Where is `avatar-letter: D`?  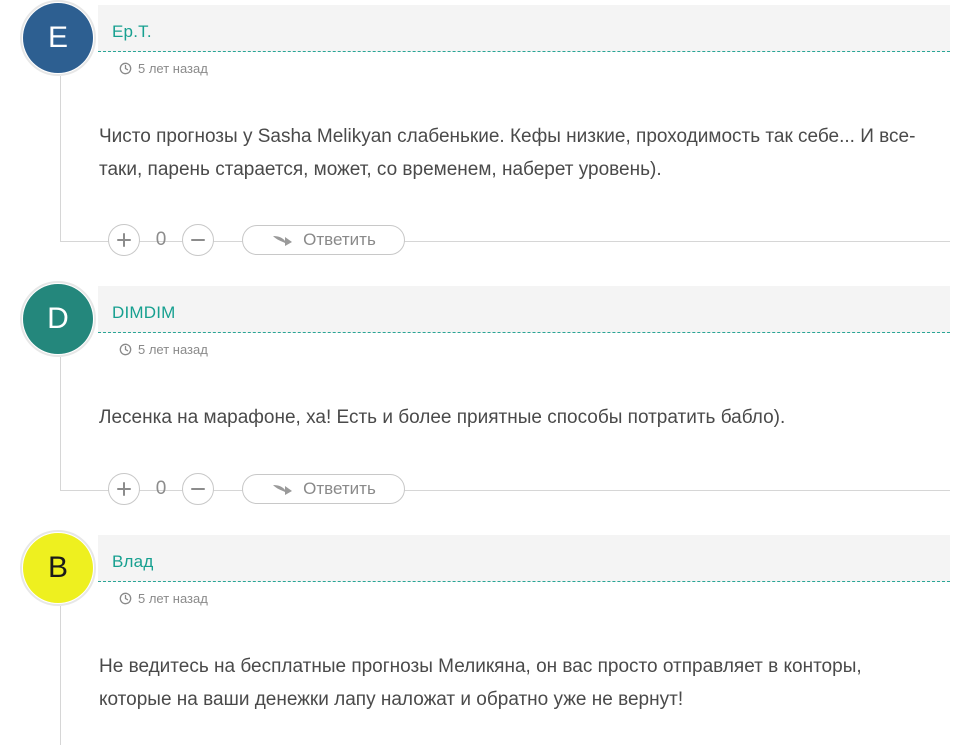
avatar-letter: D is located at coordinates (58, 319).